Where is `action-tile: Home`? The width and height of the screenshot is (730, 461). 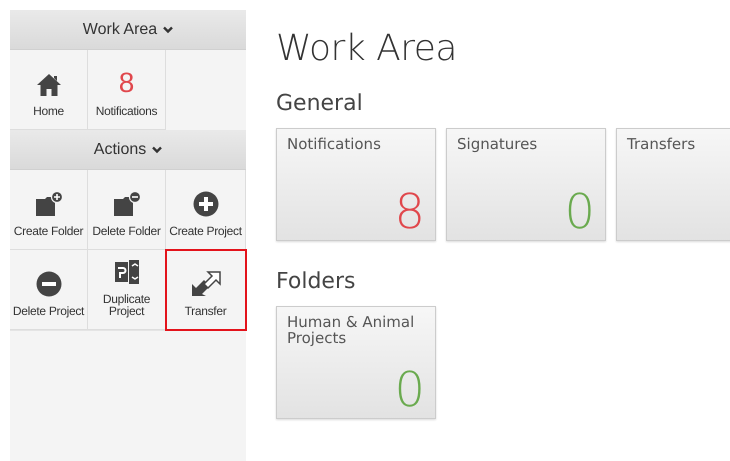 action-tile: Home is located at coordinates (49, 90).